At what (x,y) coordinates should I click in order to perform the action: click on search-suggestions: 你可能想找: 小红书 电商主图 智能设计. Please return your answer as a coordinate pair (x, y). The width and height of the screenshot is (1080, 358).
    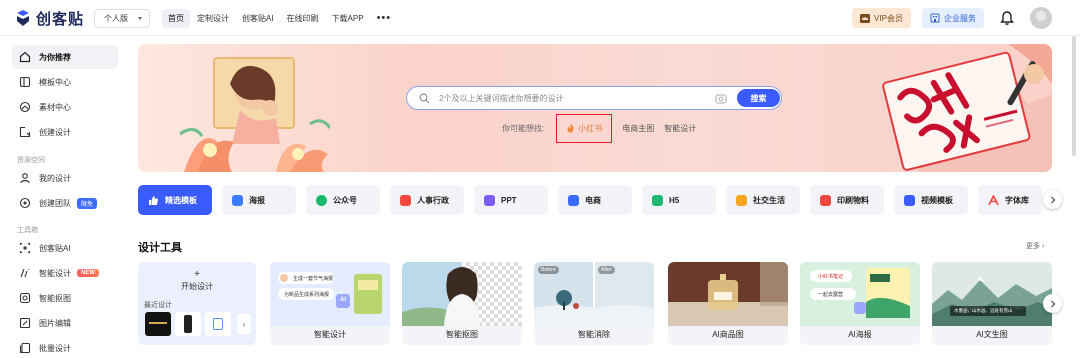
    Looking at the image, I should click on (599, 128).